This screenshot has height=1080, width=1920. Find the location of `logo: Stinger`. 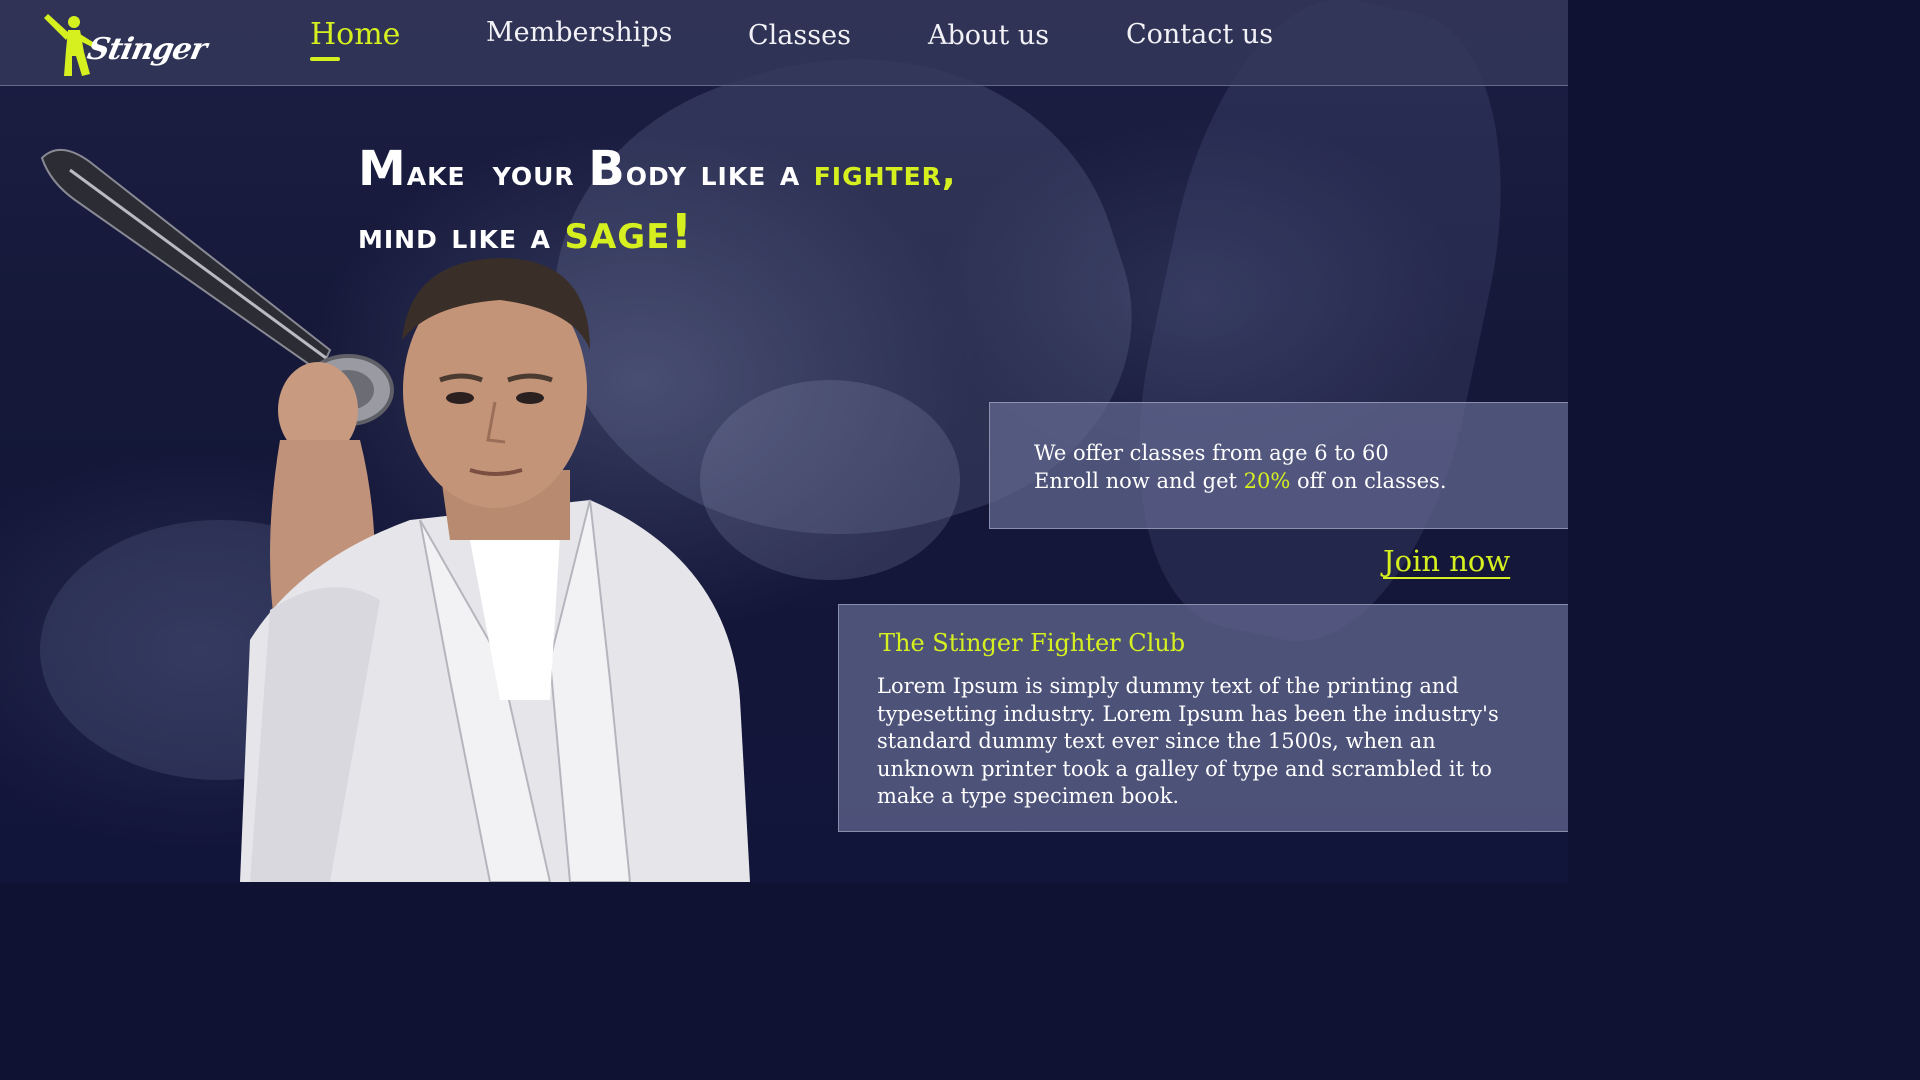

logo: Stinger is located at coordinates (126, 45).